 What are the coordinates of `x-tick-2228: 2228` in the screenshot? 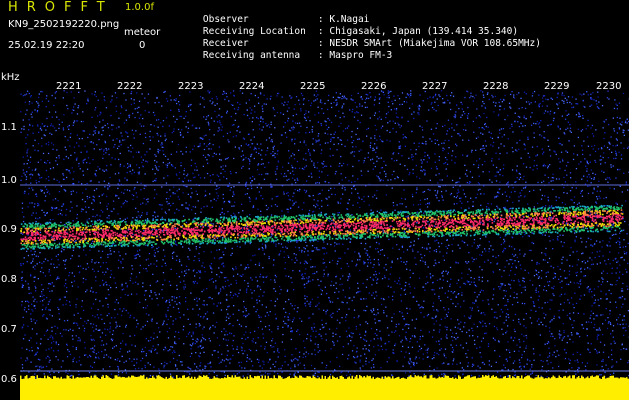 It's located at (496, 86).